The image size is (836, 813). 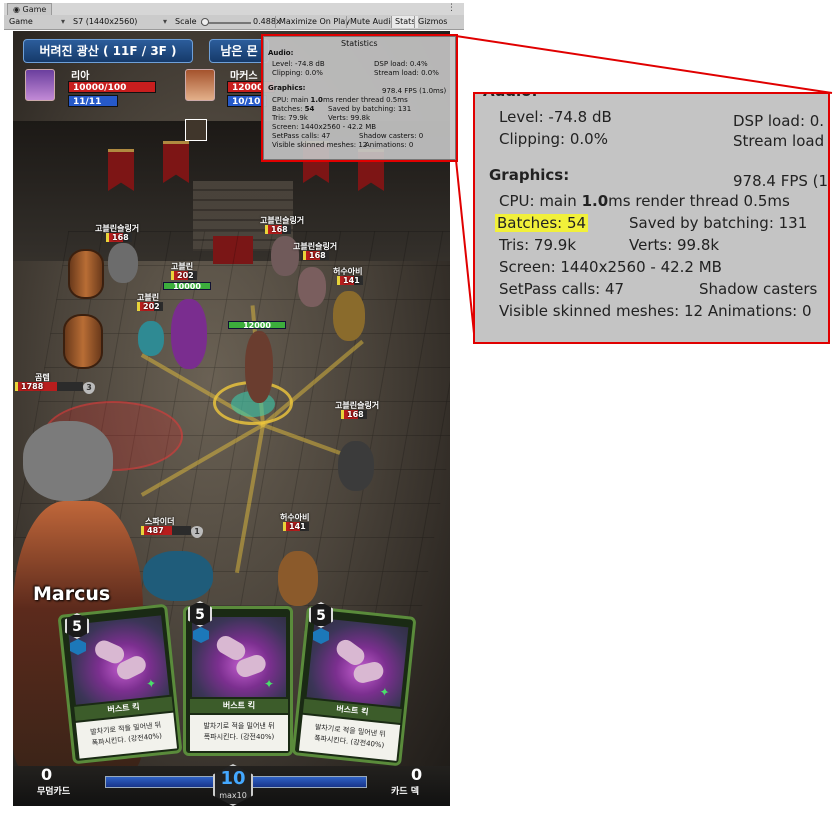 What do you see at coordinates (595, 201) in the screenshot?
I see `zoom-cpu-main: 1.0` at bounding box center [595, 201].